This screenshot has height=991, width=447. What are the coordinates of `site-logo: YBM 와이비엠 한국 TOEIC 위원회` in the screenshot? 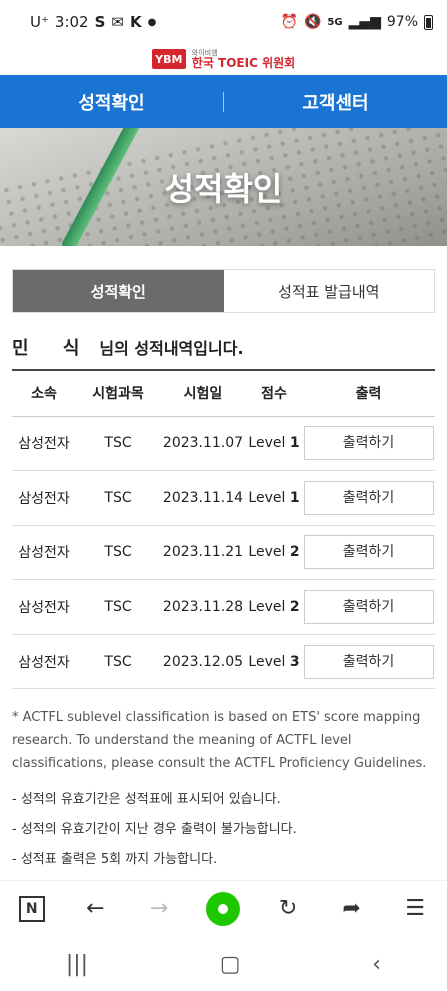 It's located at (223, 59).